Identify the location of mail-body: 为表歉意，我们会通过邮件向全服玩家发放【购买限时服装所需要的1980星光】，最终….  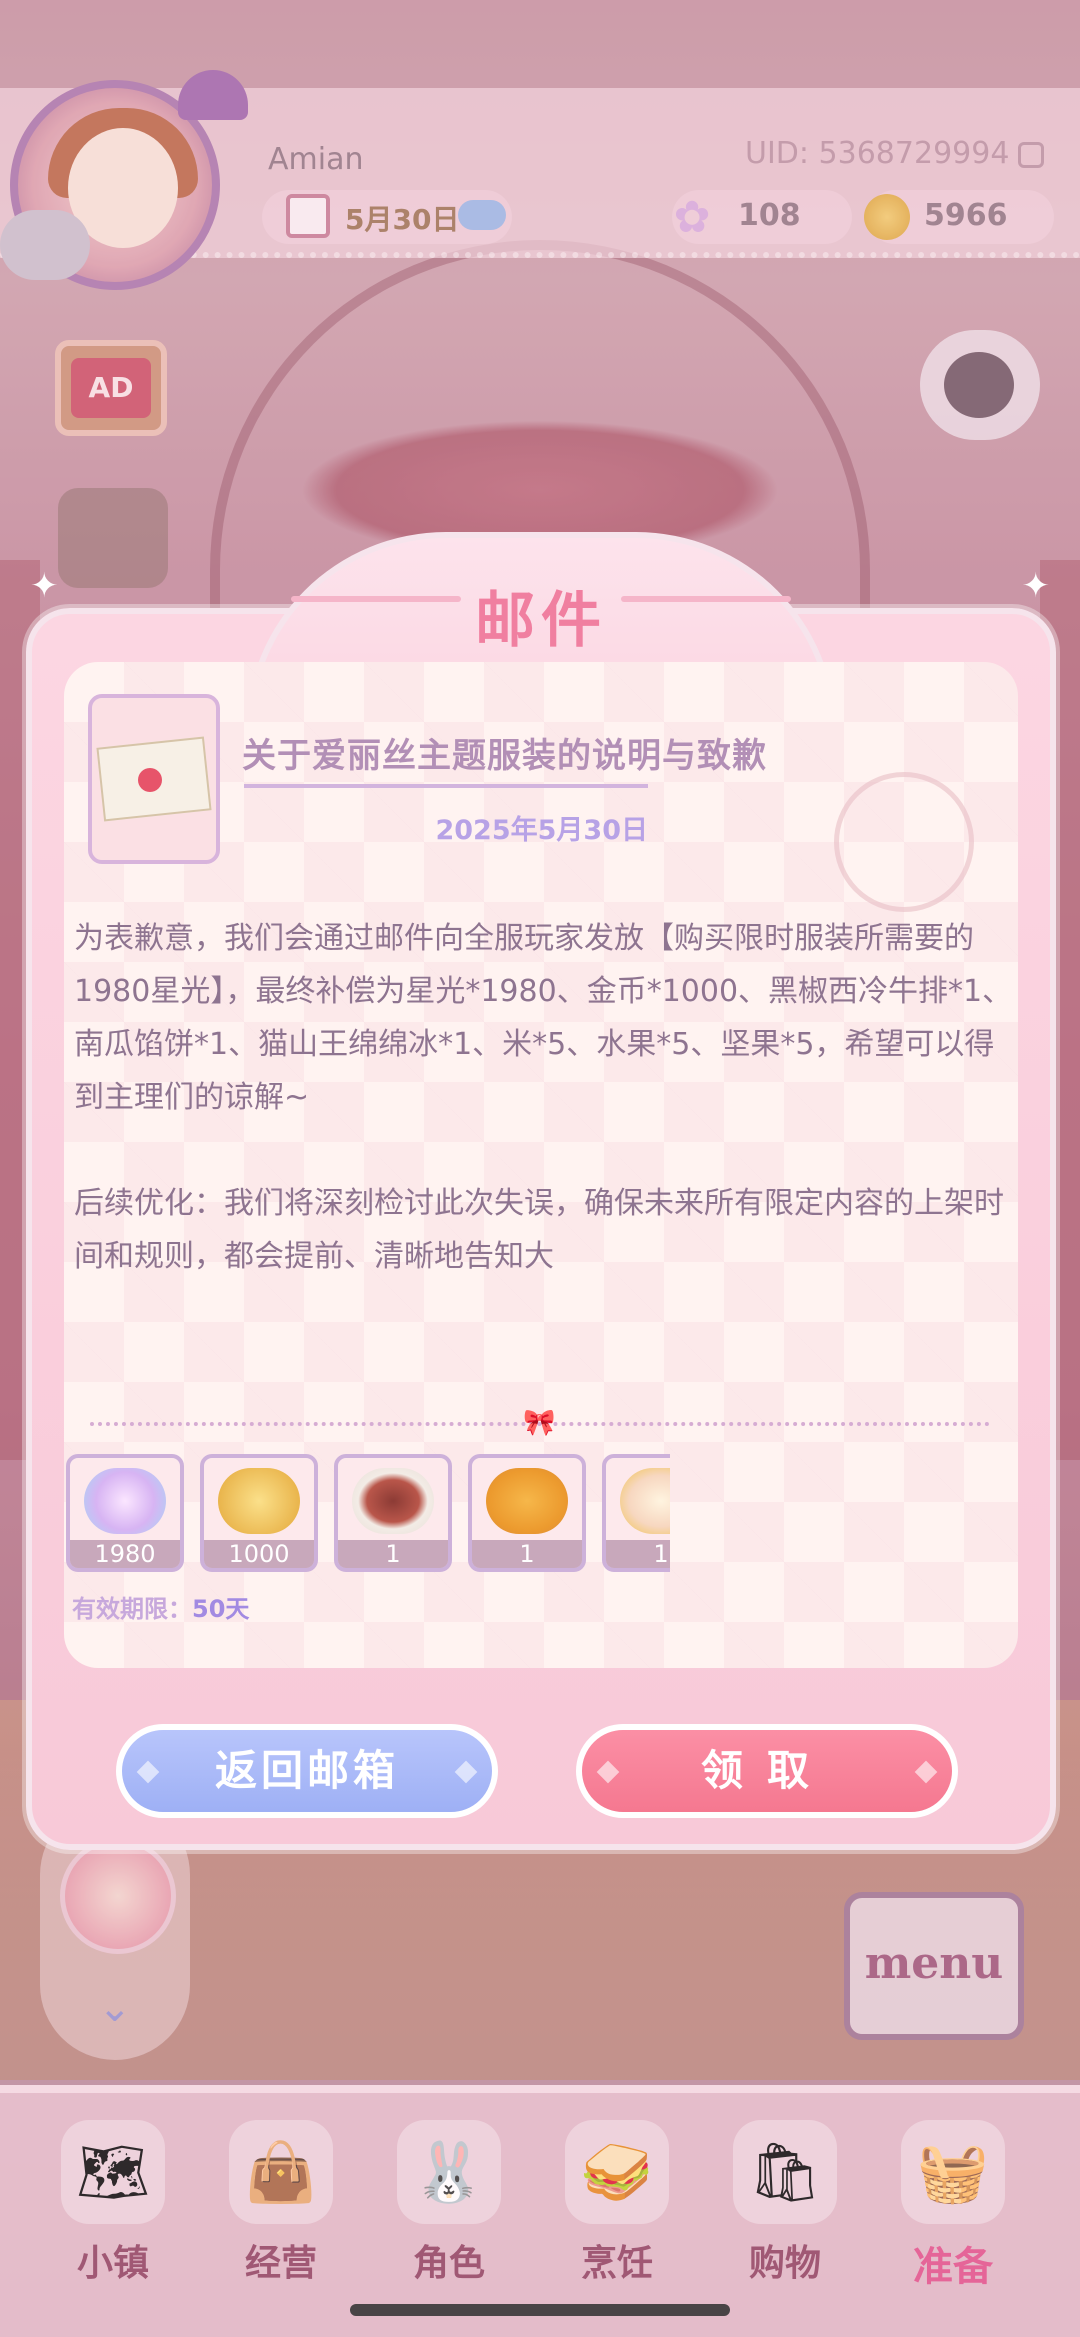
(543, 1097).